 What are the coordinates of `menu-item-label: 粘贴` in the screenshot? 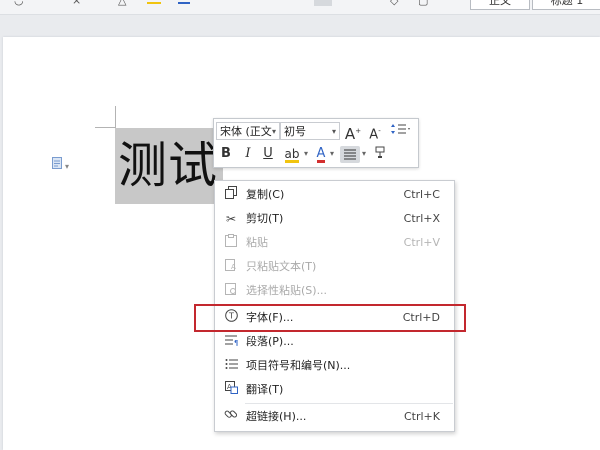 It's located at (257, 242).